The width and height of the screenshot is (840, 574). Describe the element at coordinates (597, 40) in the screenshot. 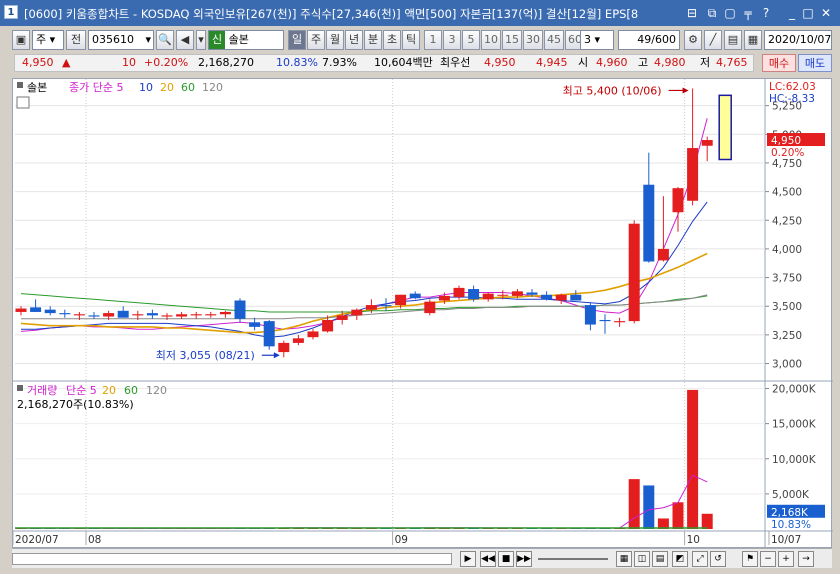

I see `interval-select: 3 ▾` at that location.